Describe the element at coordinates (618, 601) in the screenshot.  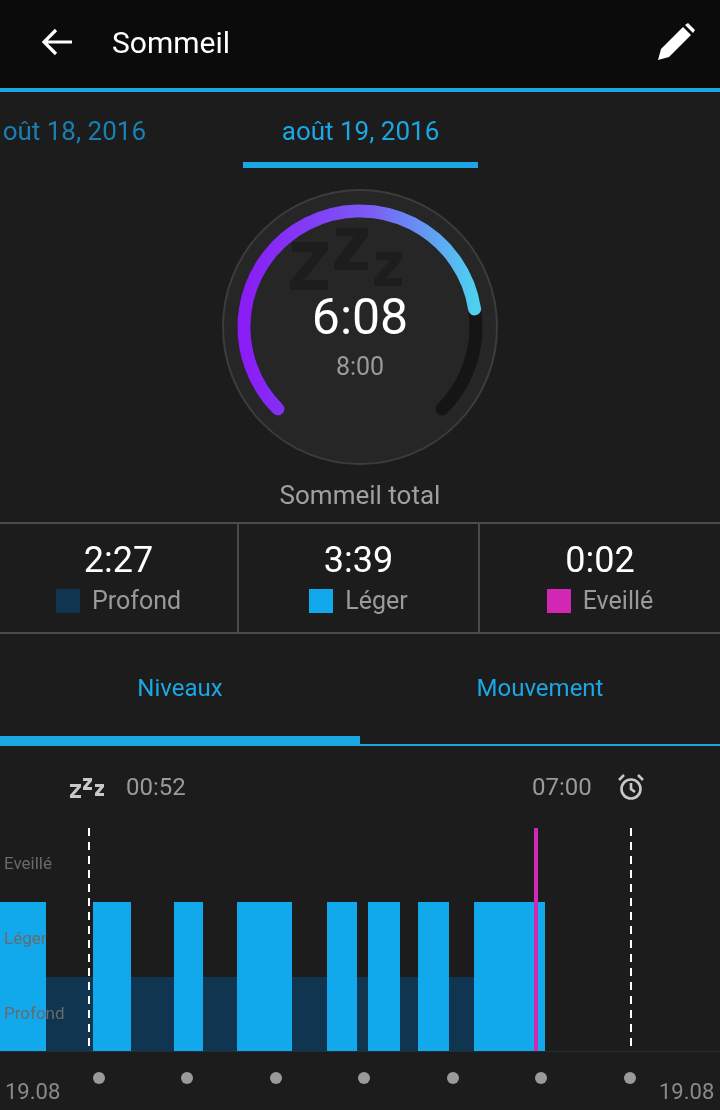
I see `stage-label: Eveillé` at that location.